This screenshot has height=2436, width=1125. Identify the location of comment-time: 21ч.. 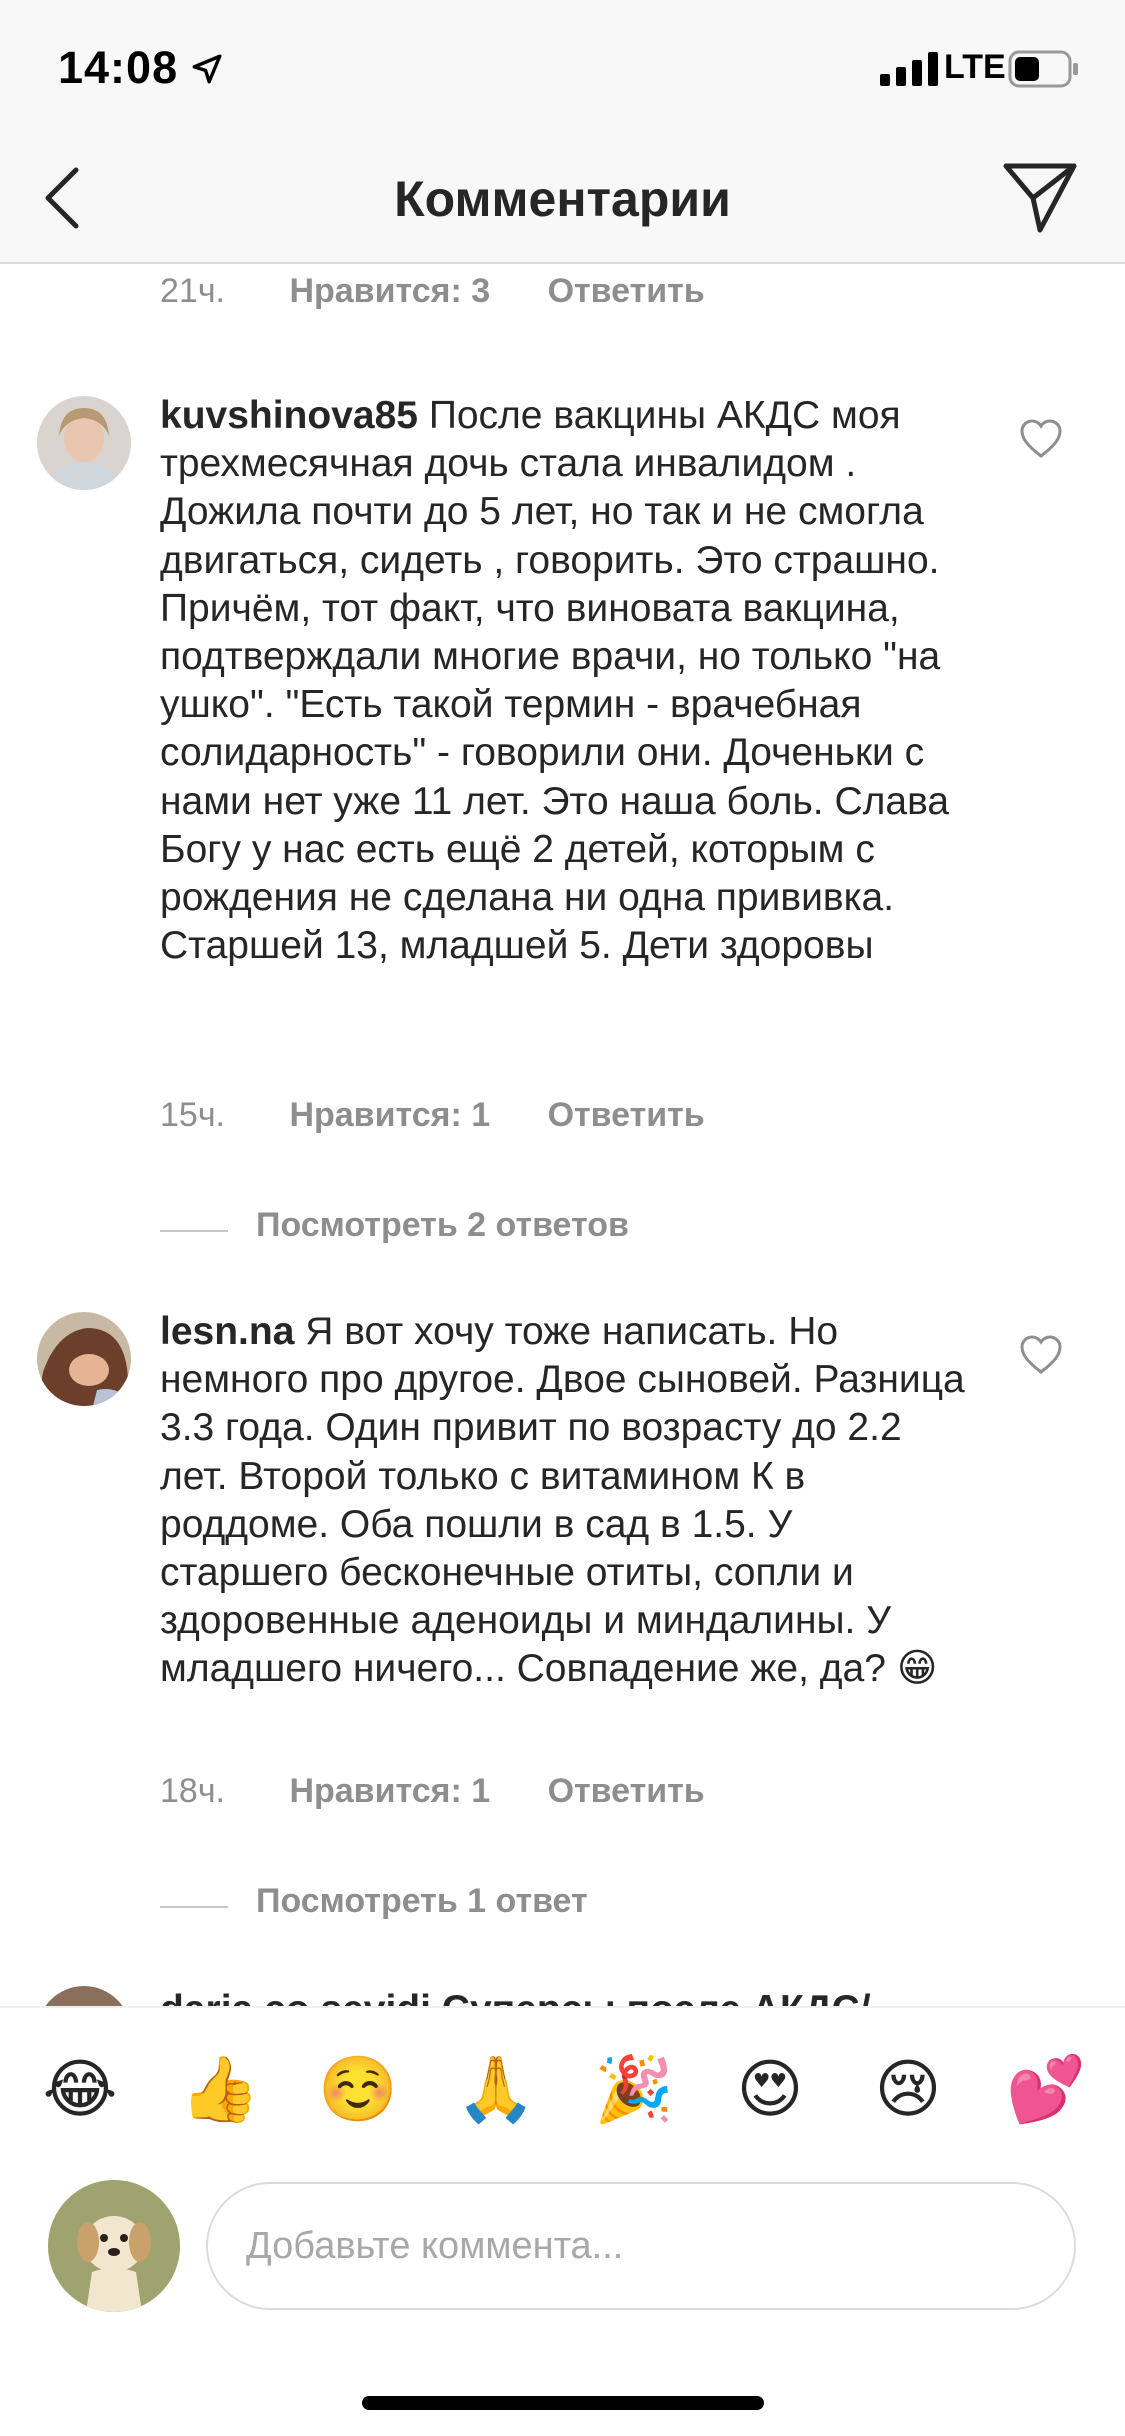
(192, 291).